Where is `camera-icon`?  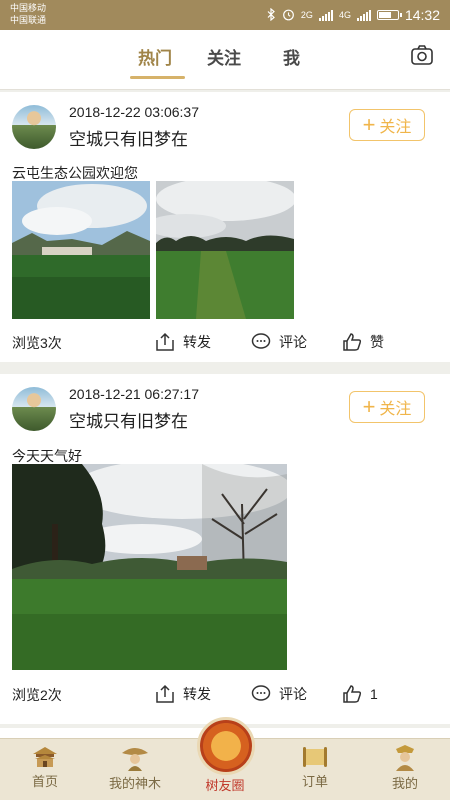
camera-icon is located at coordinates (422, 55).